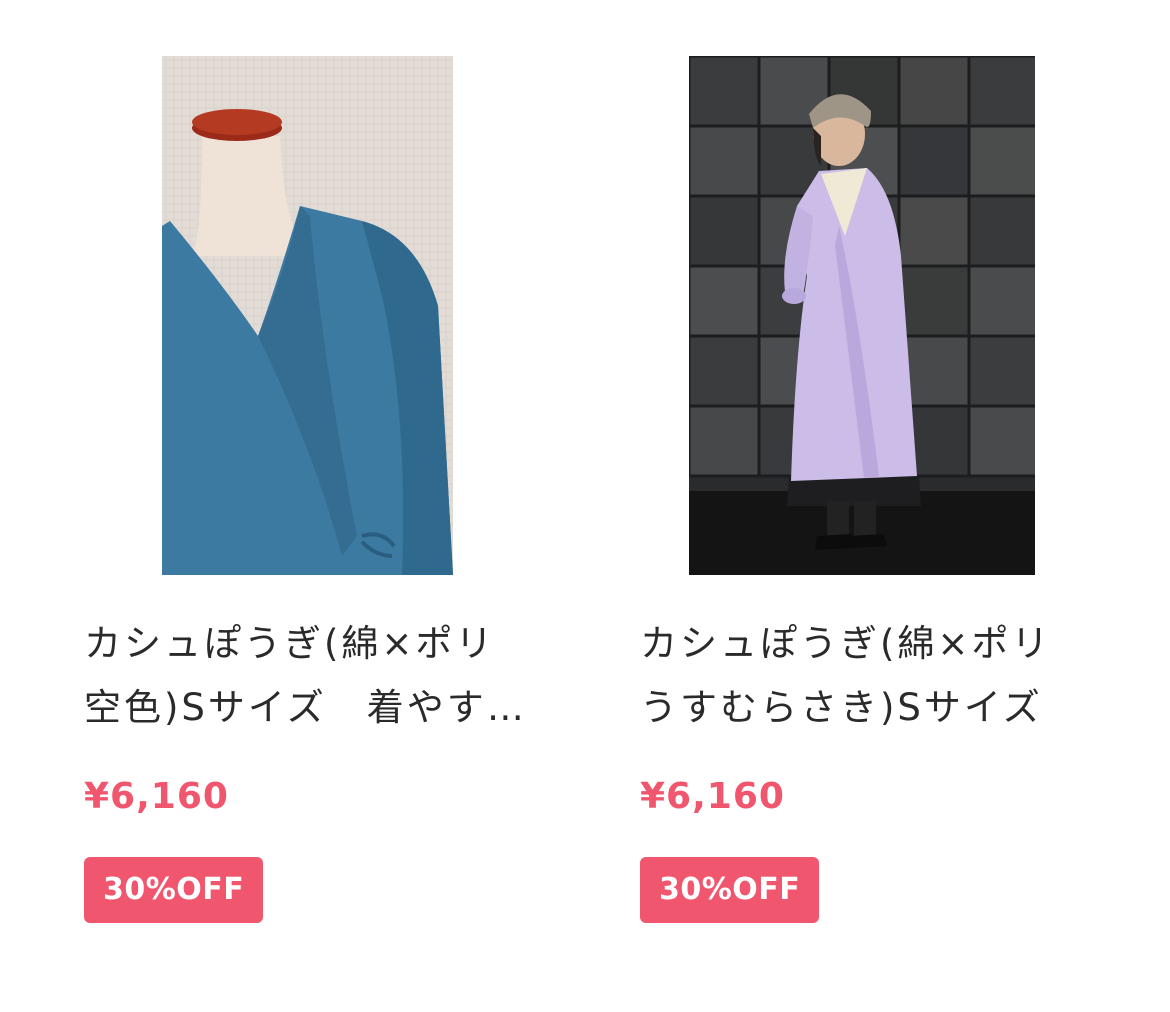  What do you see at coordinates (304, 676) in the screenshot?
I see `product-title: カシュぽうぎ(綿×ポリ空色)Sサイズ 着やすい` at bounding box center [304, 676].